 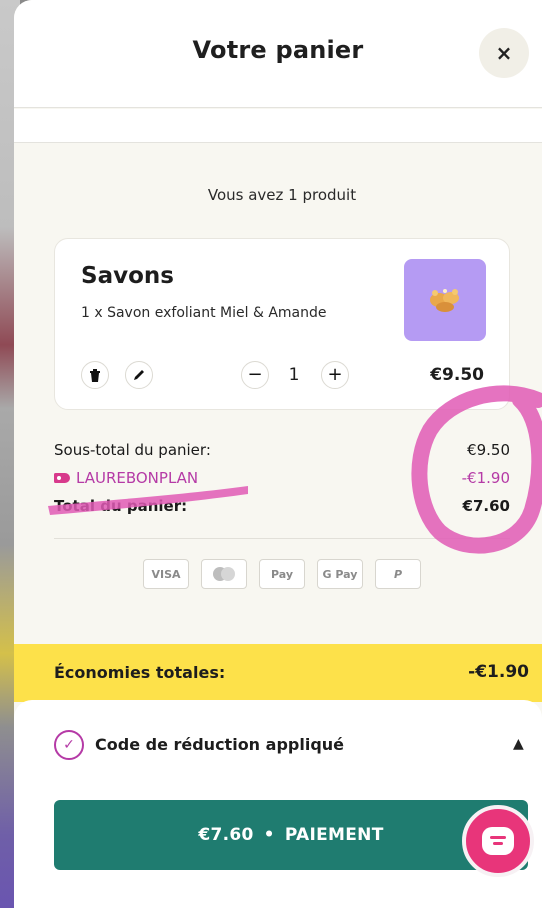 I want to click on checkout-label: PAIEMENT, so click(x=334, y=835).